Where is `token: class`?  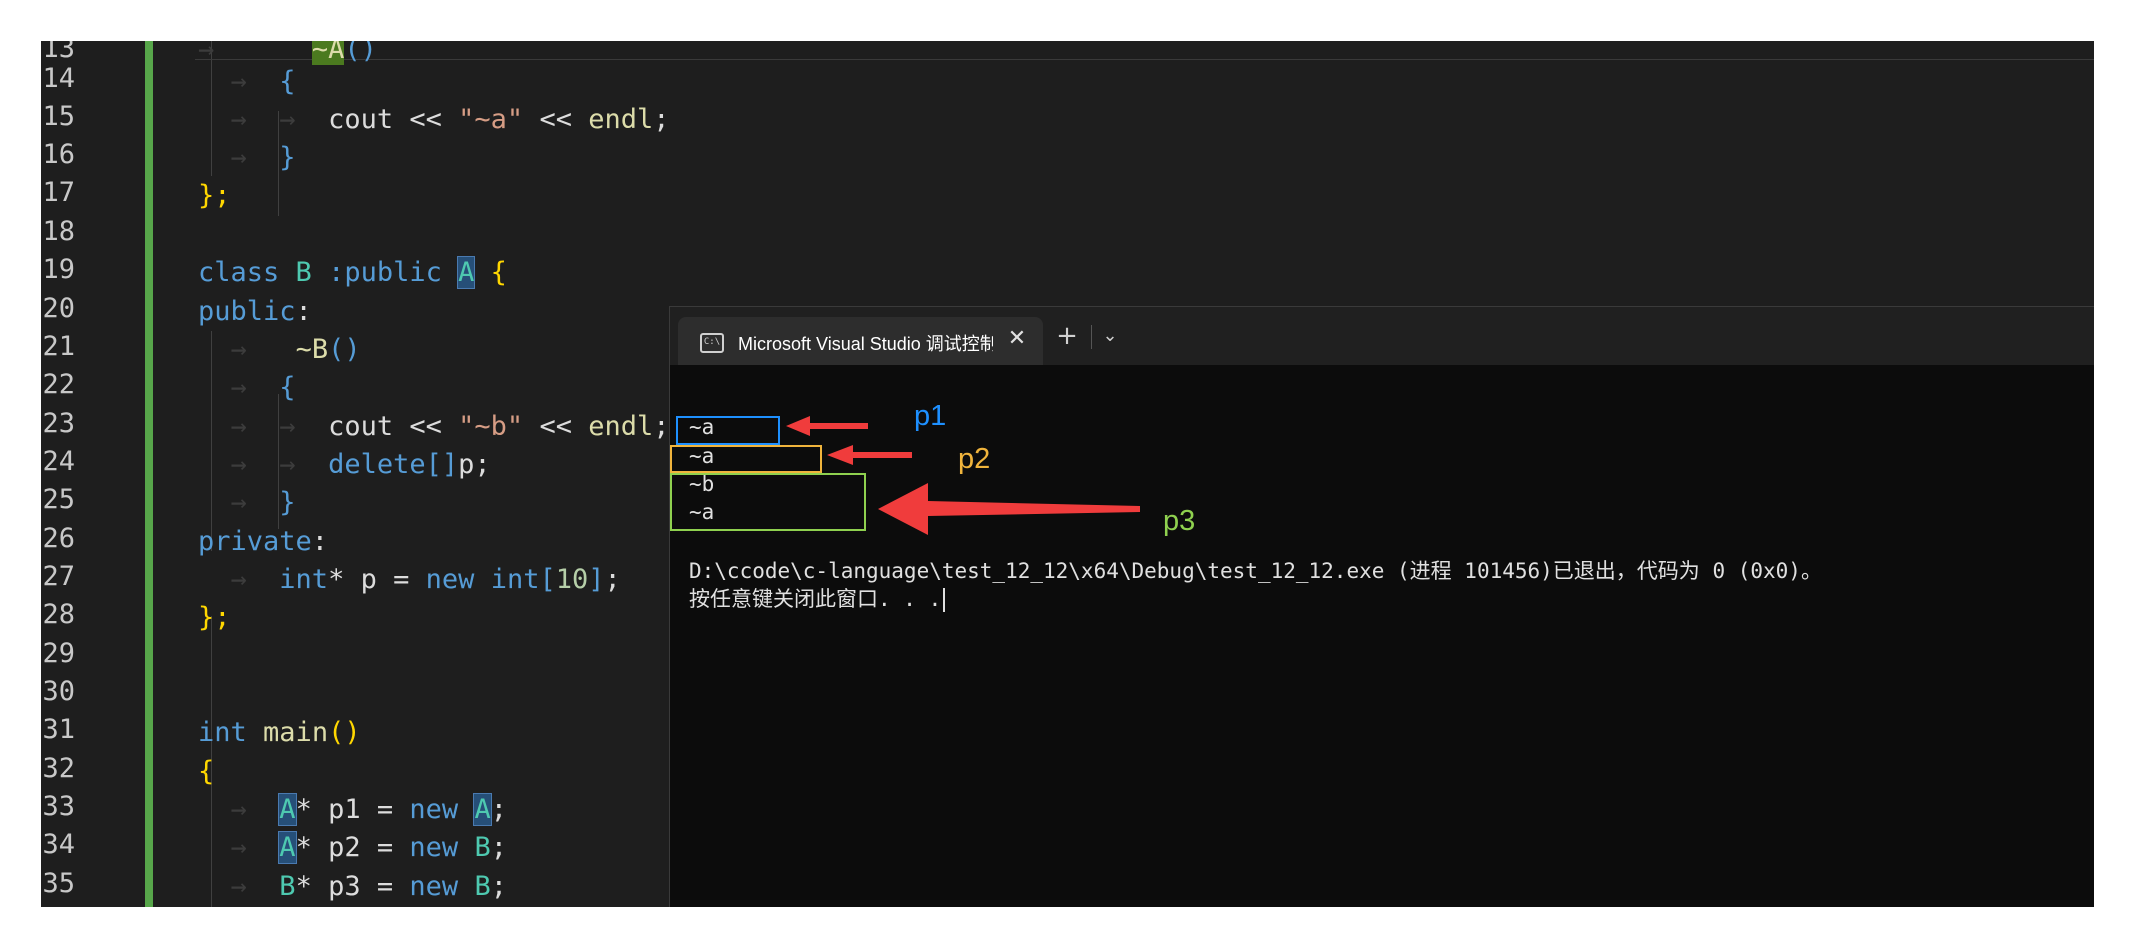 token: class is located at coordinates (239, 272).